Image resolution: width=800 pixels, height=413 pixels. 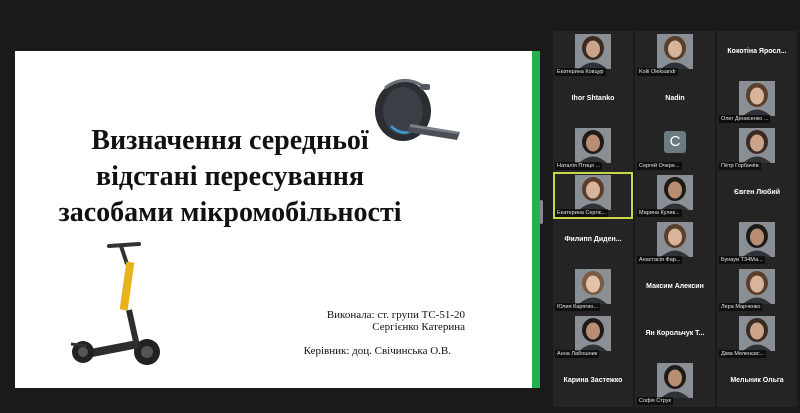 I want to click on author-name: Сергієнко Катерина, so click(x=418, y=327).